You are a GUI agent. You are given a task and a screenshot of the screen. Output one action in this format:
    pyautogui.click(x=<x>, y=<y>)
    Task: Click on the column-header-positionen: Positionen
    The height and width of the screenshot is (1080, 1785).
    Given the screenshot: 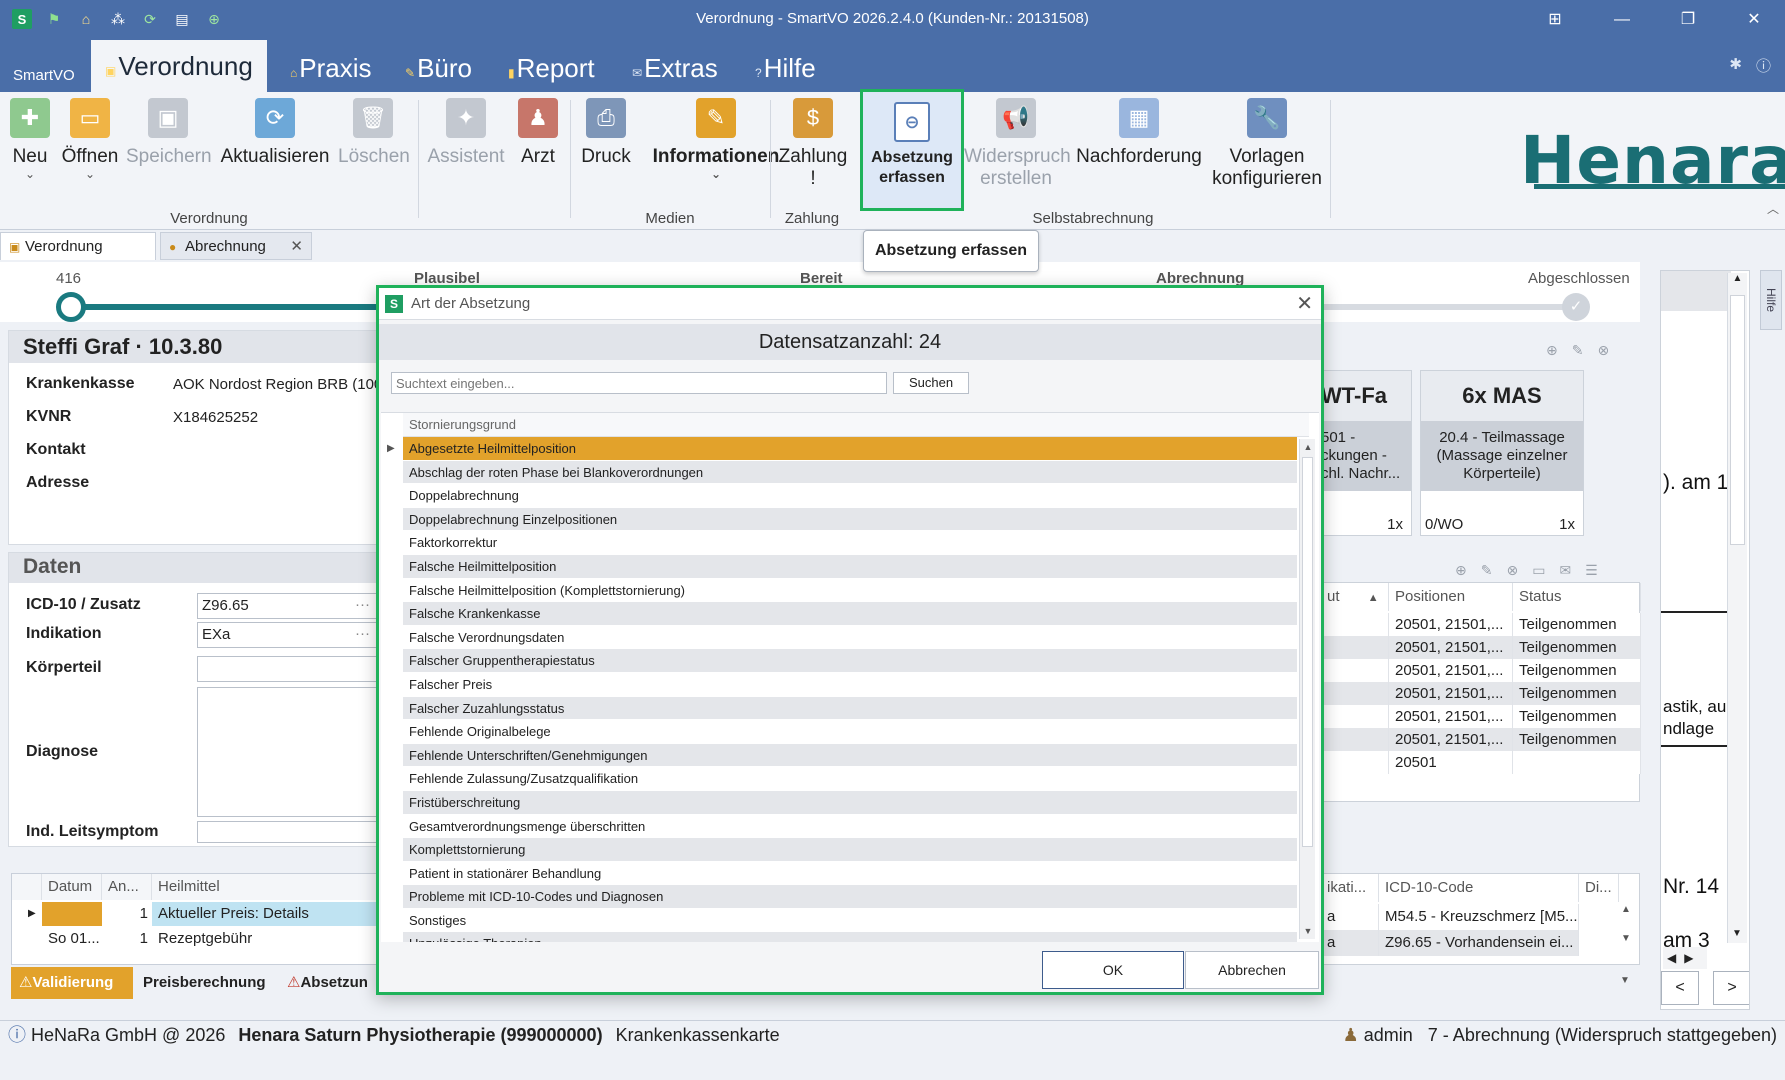 What is the action you would take?
    pyautogui.click(x=1451, y=597)
    